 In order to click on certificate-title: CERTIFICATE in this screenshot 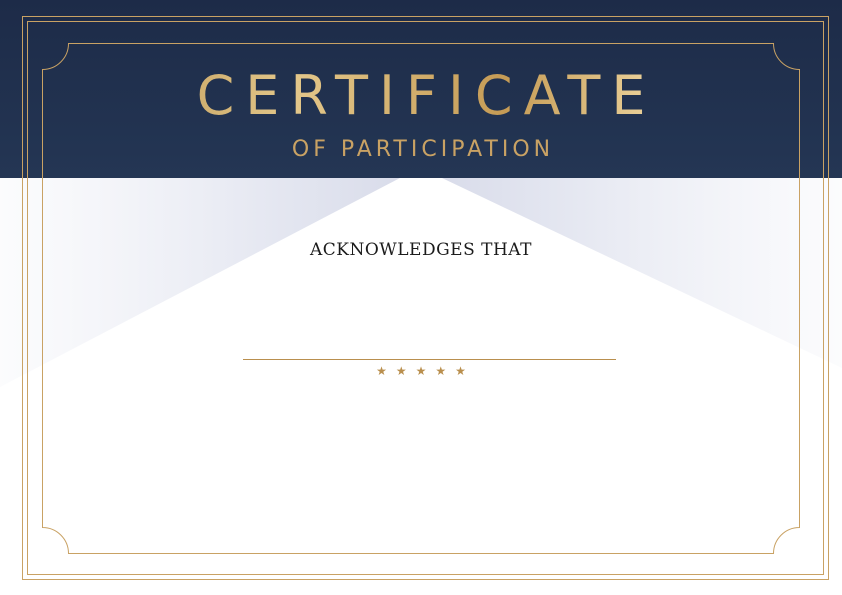, I will do `click(421, 96)`.